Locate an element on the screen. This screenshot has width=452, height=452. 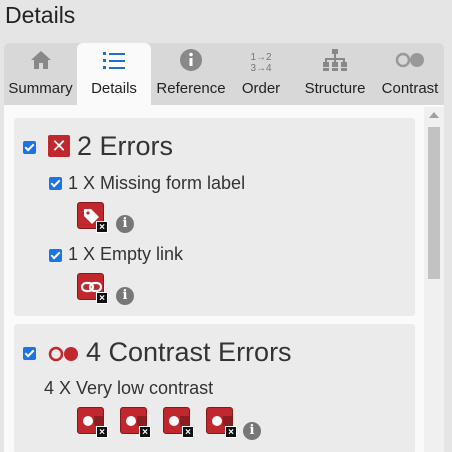
tab-details: Details is located at coordinates (114, 74).